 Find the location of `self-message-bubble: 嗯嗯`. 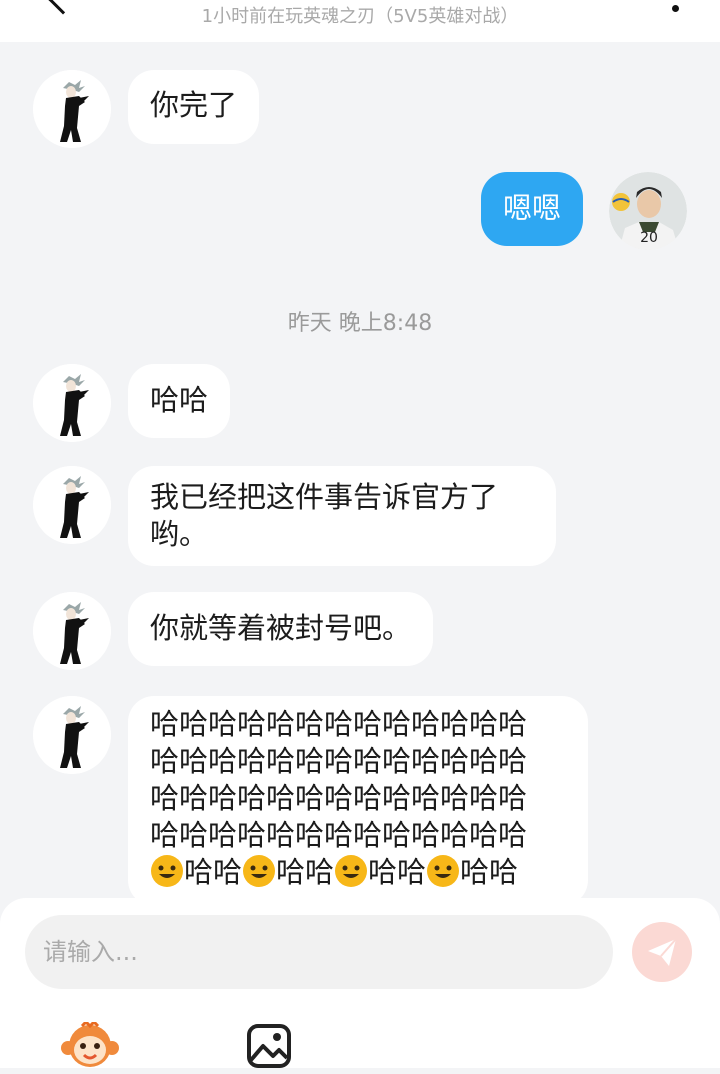

self-message-bubble: 嗯嗯 is located at coordinates (532, 209).